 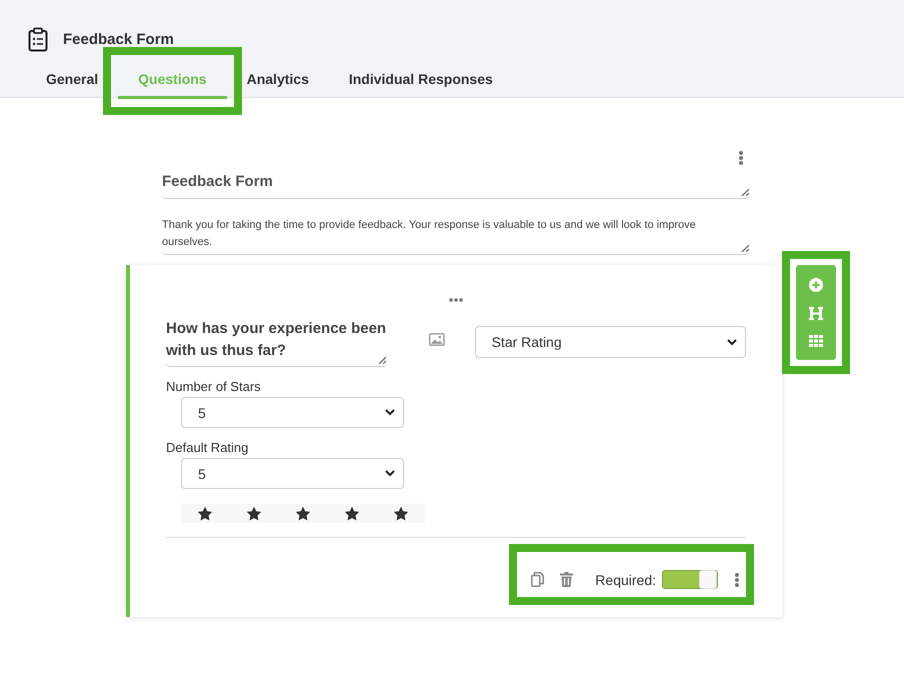 I want to click on tab: Analytics, so click(x=277, y=79).